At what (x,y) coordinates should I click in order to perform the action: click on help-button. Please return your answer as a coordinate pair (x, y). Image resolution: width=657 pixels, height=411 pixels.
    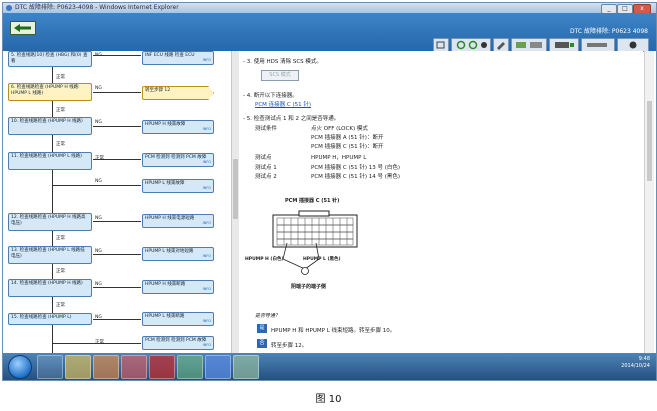
    Looking at the image, I should click on (633, 45).